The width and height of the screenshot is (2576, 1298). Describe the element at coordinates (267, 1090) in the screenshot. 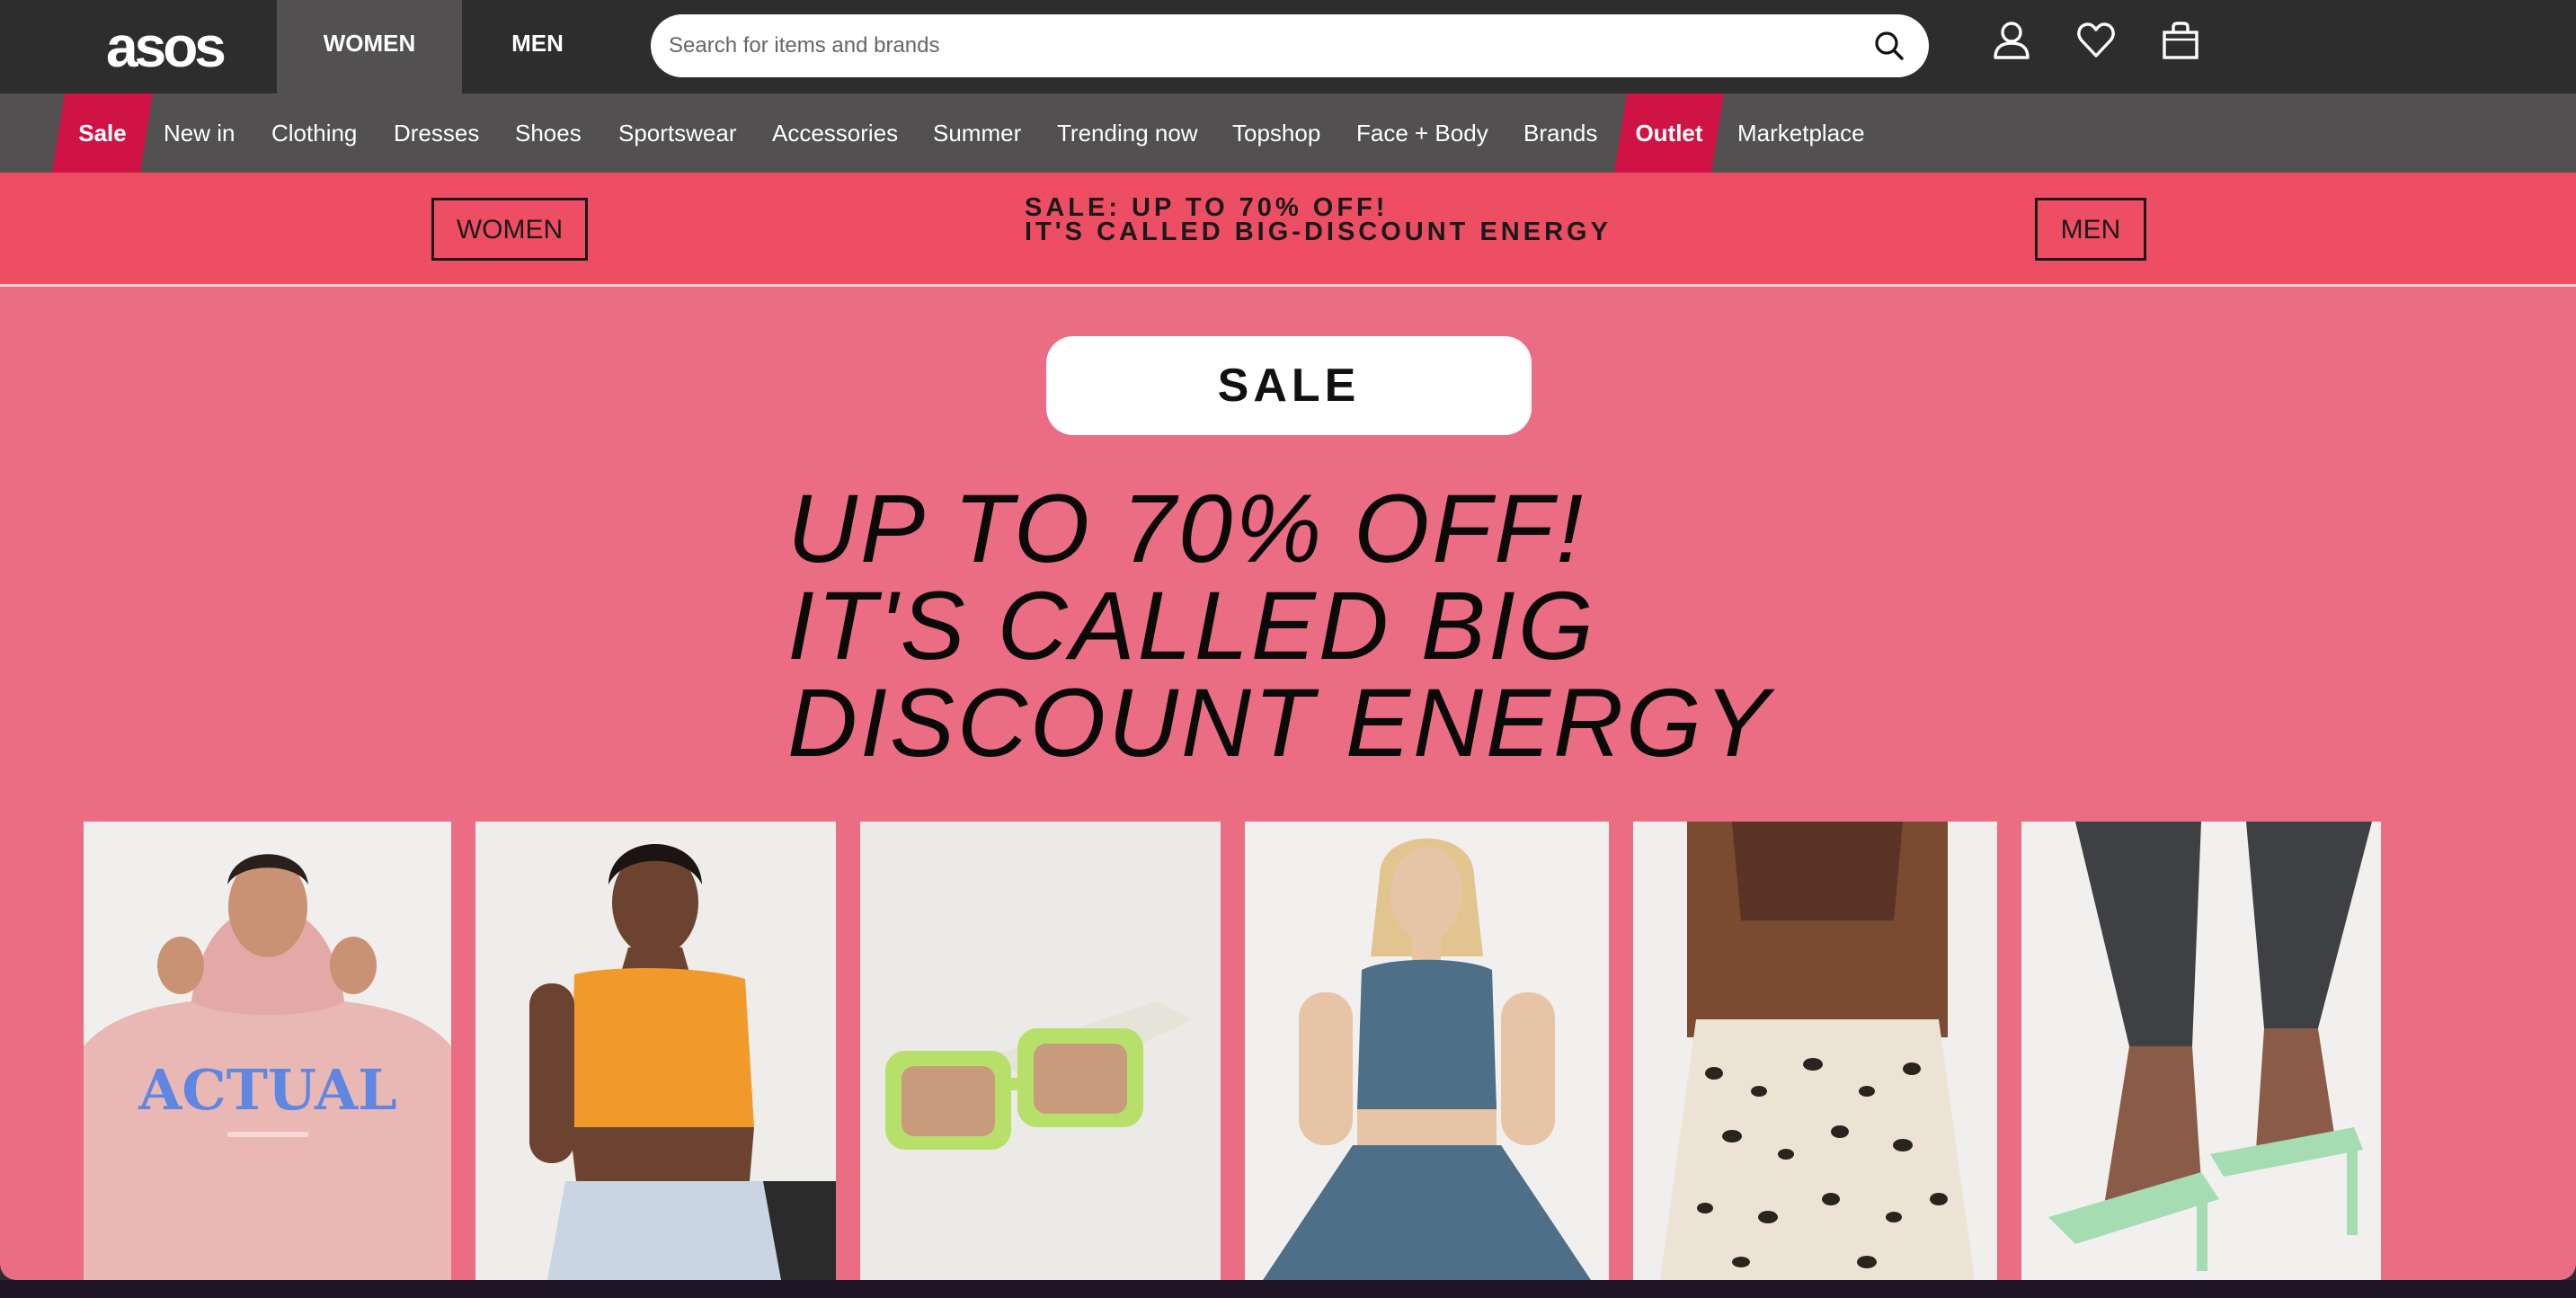

I see `hoodie-print-text: ACTUAL` at that location.